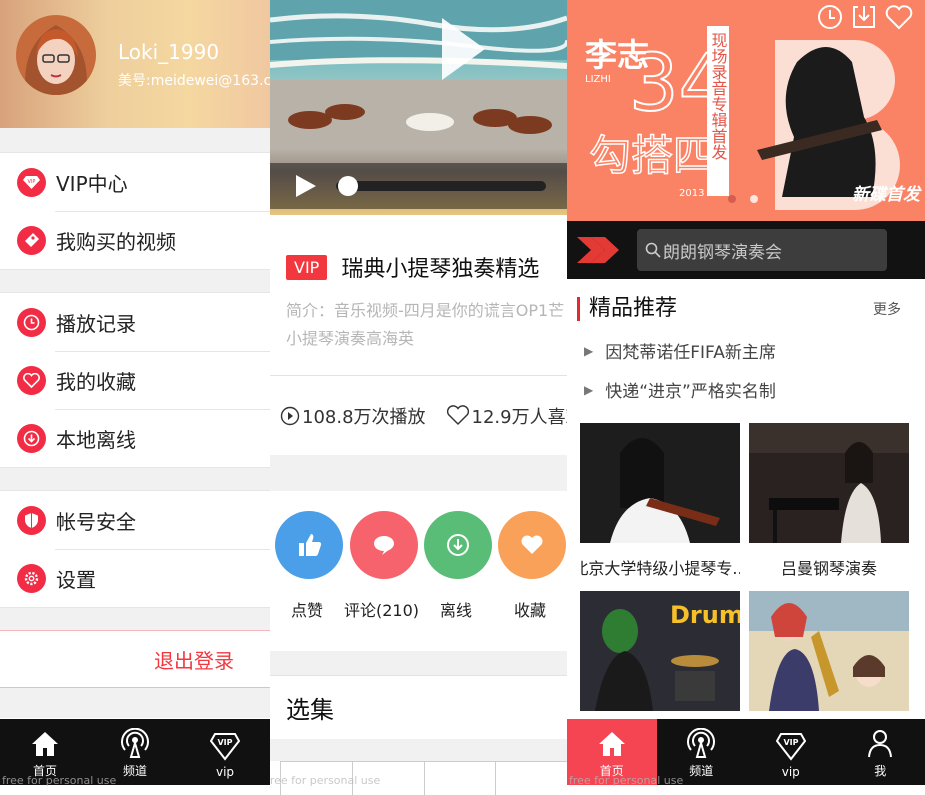 The image size is (925, 795). I want to click on action-row: 点赞 评论(210) 离线 收藏, so click(418, 571).